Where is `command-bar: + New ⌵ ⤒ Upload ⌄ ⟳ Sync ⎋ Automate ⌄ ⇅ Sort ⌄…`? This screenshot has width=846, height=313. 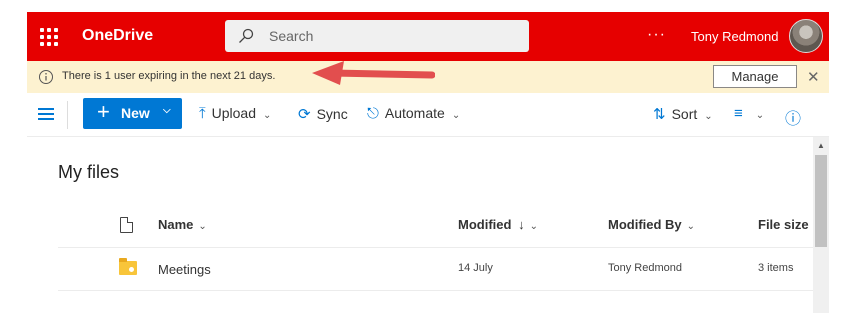
command-bar: + New ⌵ ⤒ Upload ⌄ ⟳ Sync ⎋ Automate ⌄ ⇅ Sort ⌄… is located at coordinates (428, 115).